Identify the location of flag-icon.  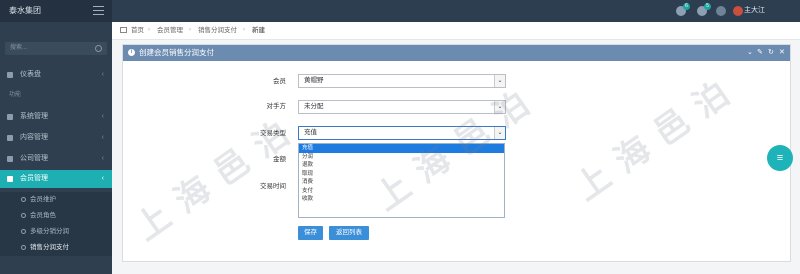
(721, 11).